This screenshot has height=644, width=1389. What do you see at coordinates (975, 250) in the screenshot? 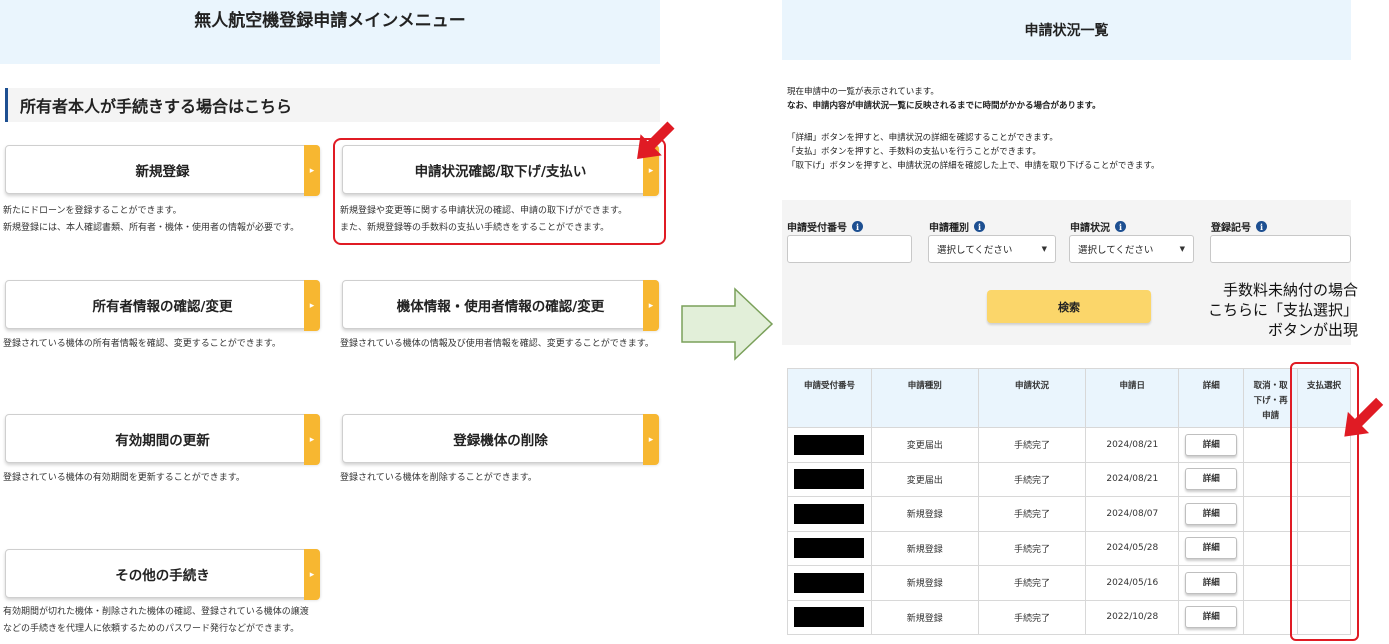
I see `select-value: 選択してください` at bounding box center [975, 250].